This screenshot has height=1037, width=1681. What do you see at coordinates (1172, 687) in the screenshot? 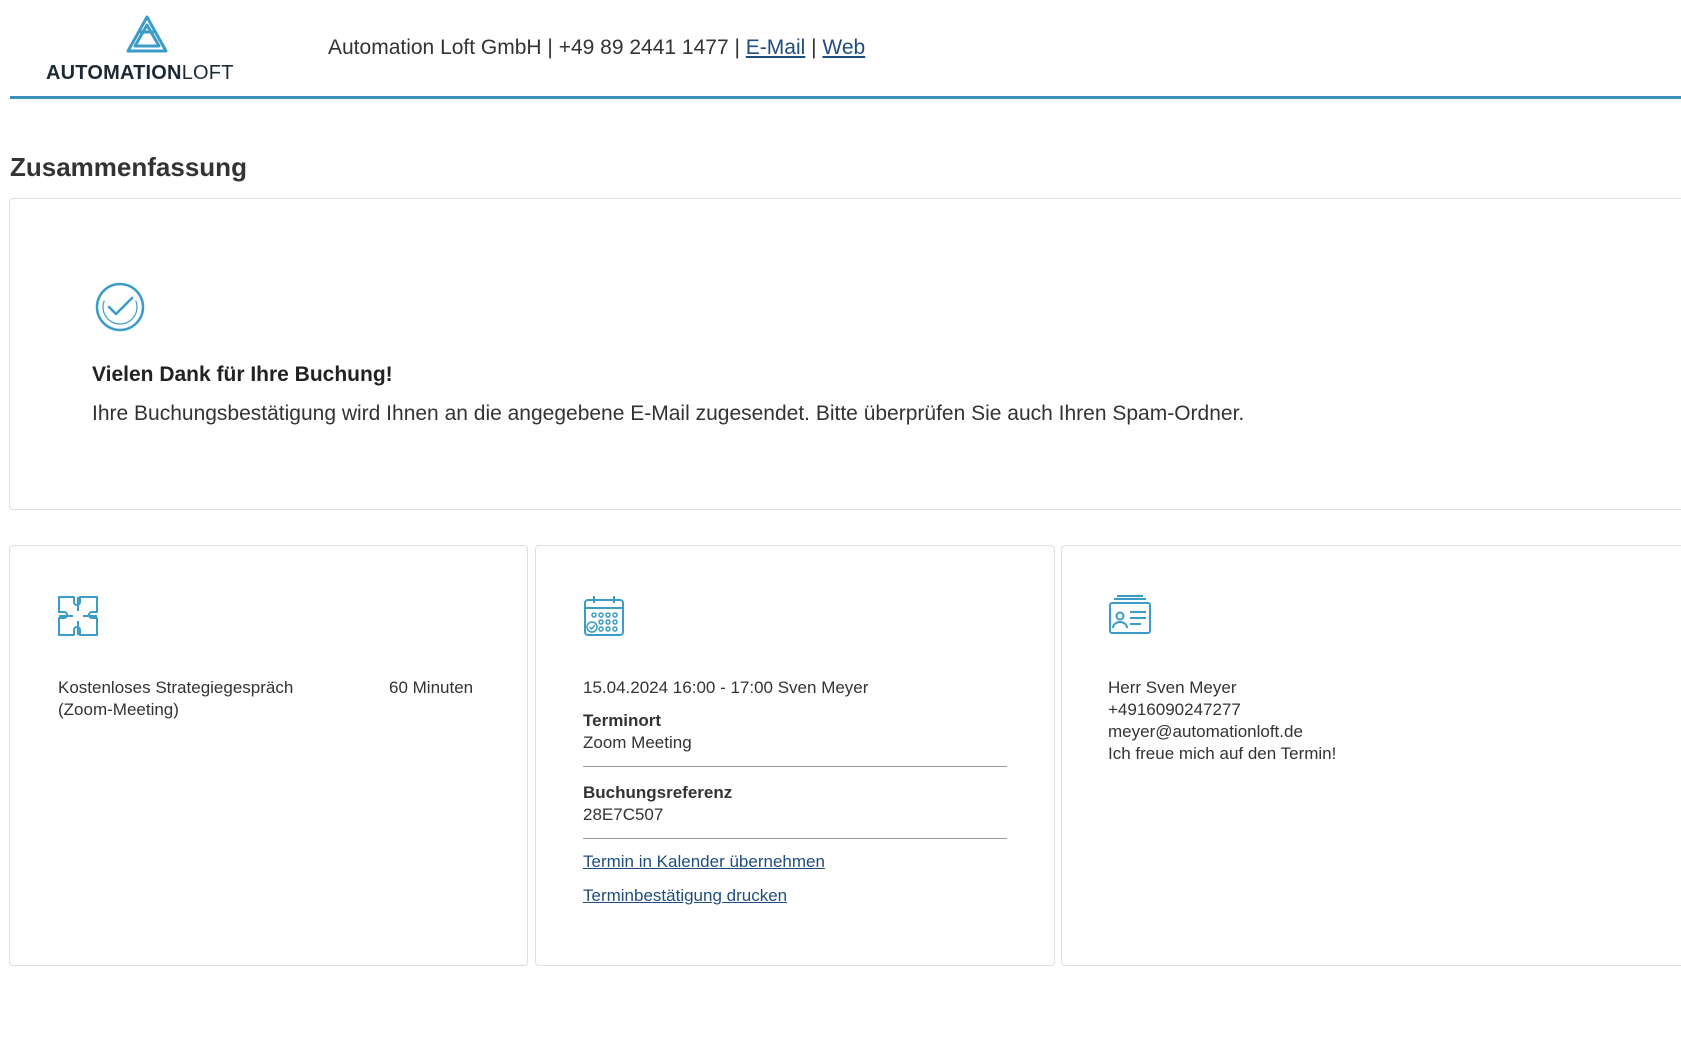
I see `customer-name: Herr Sven Meyer` at bounding box center [1172, 687].